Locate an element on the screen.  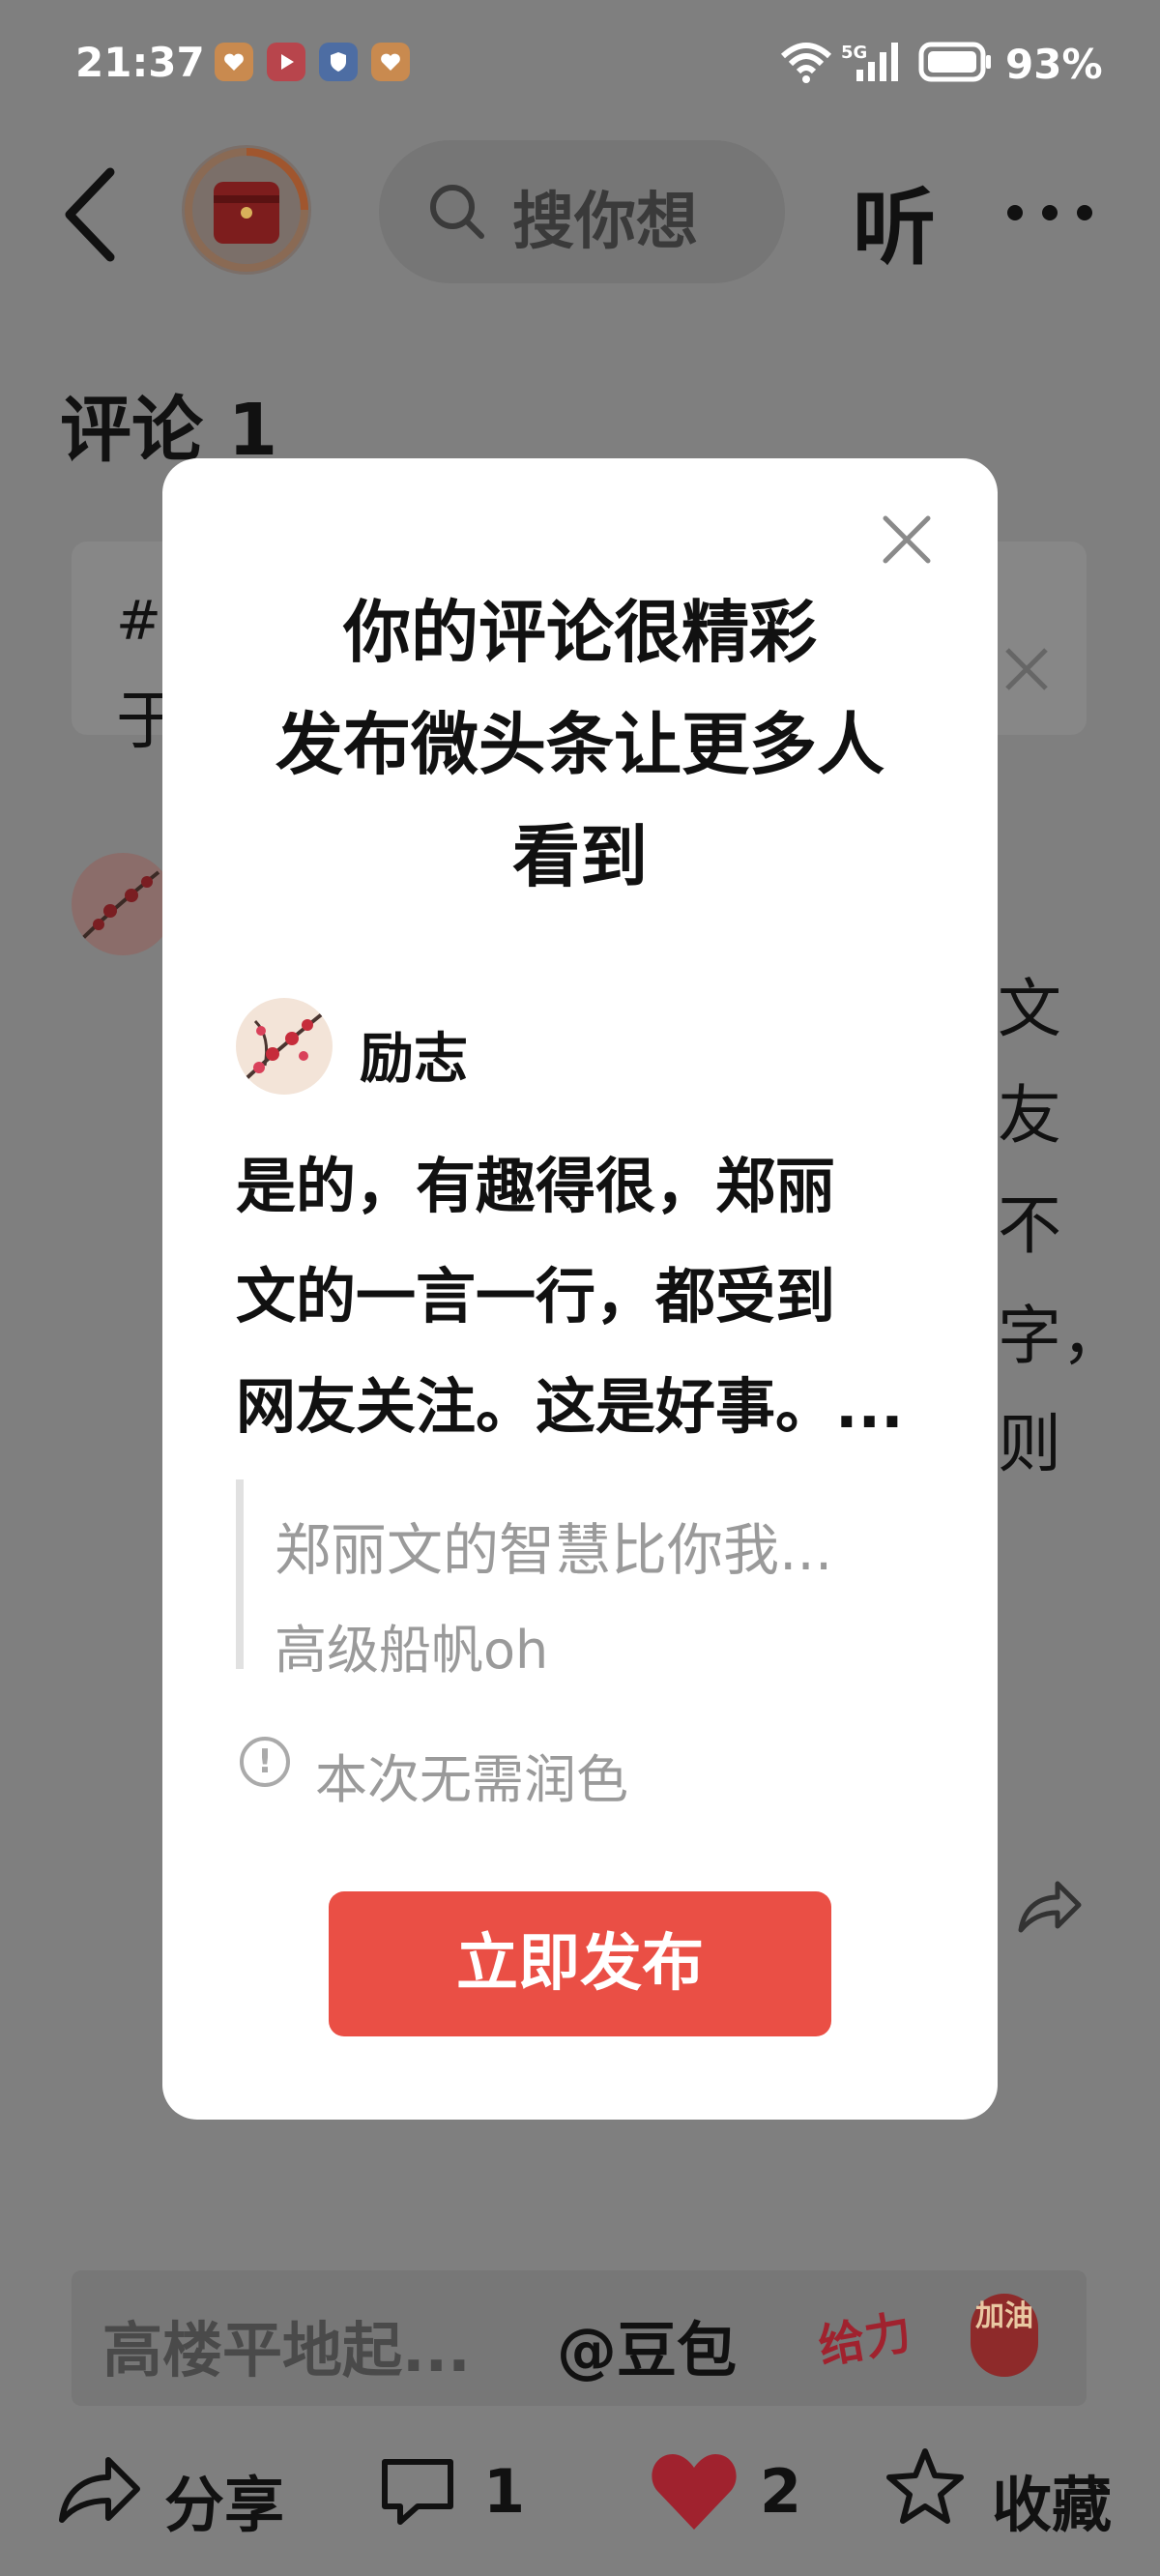
status-time: 21:37 is located at coordinates (140, 62).